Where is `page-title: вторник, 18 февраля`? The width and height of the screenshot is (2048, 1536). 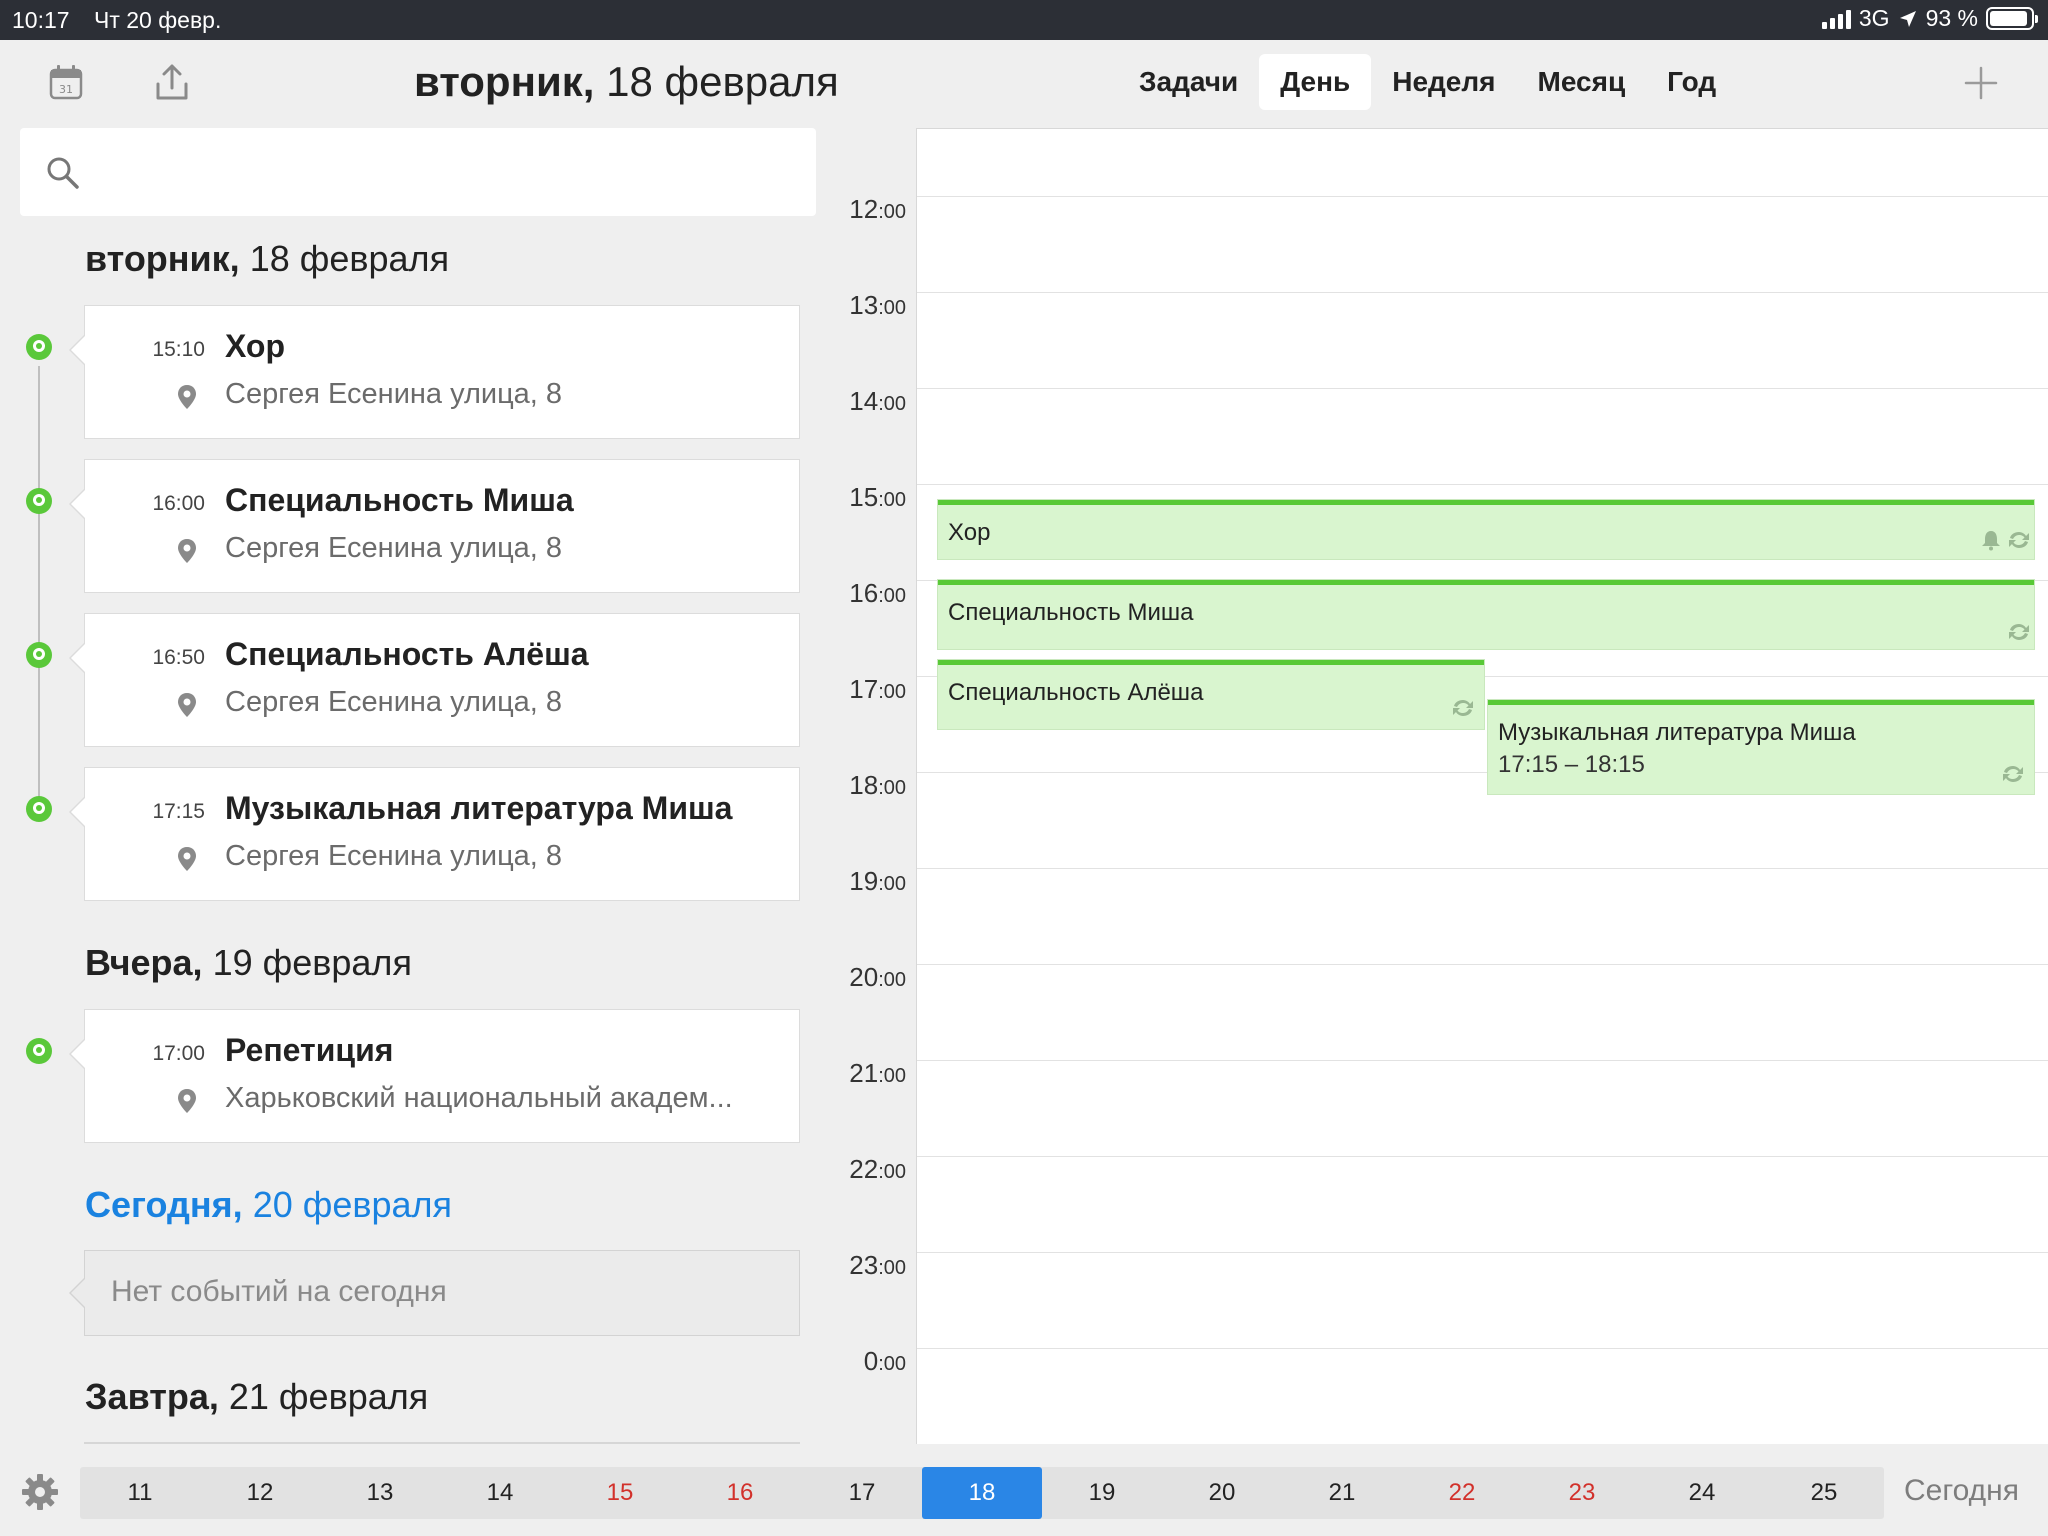
page-title: вторник, 18 февраля is located at coordinates (626, 82).